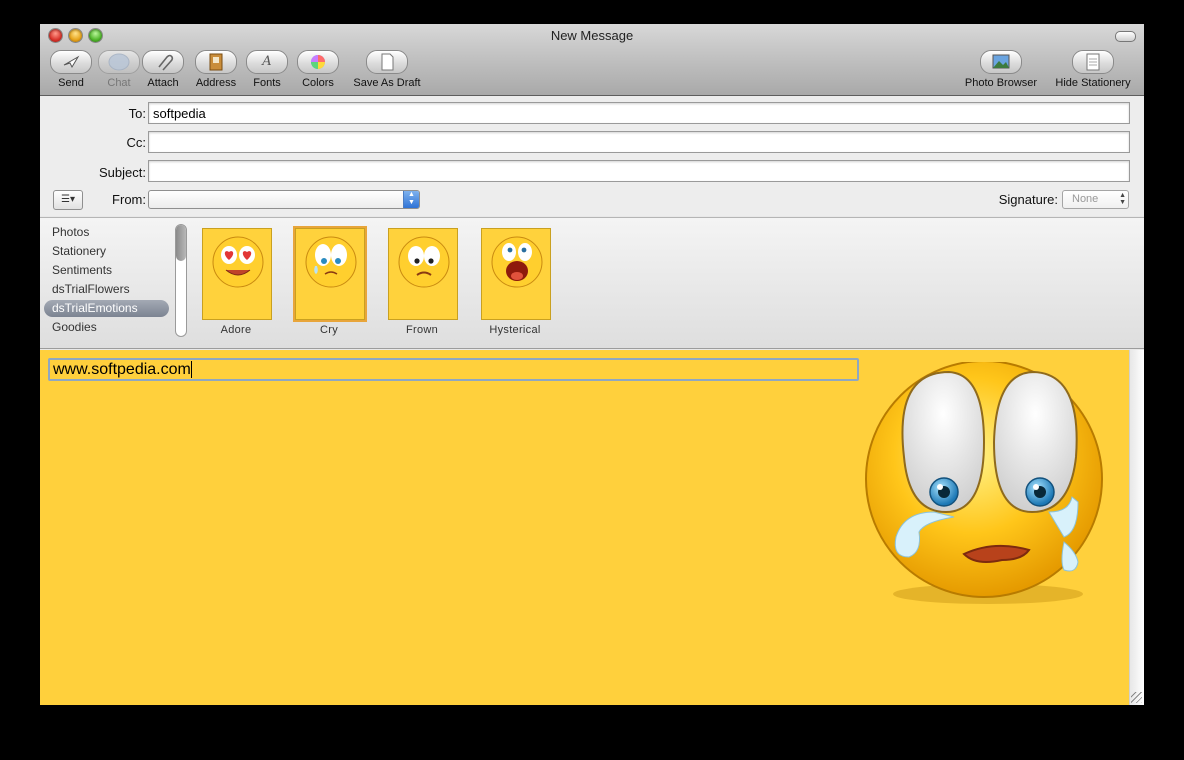  What do you see at coordinates (106, 308) in the screenshot?
I see `category-dstrialemotions: dsTrialEmotions` at bounding box center [106, 308].